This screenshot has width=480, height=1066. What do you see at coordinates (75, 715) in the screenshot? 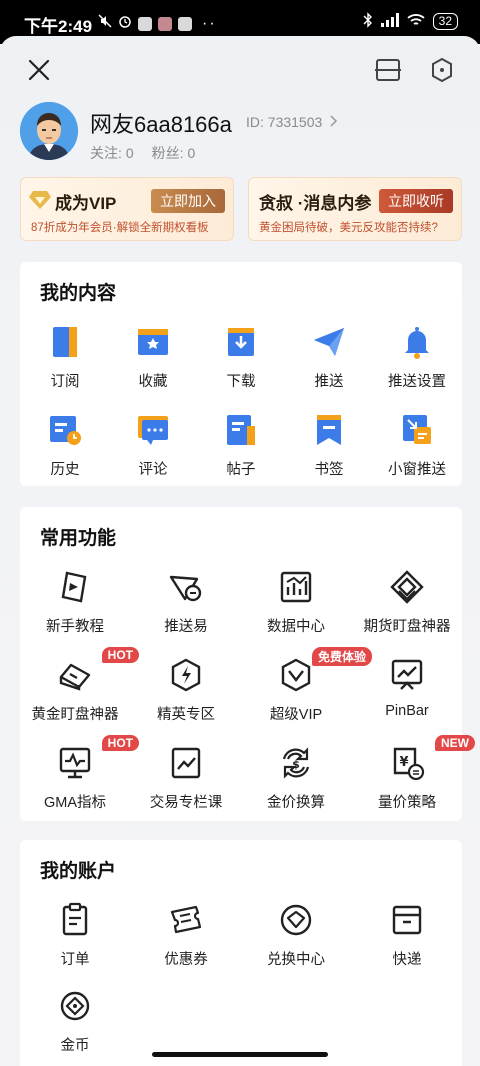
I see `gold-monitor-label: 黄金盯盘神器` at bounding box center [75, 715].